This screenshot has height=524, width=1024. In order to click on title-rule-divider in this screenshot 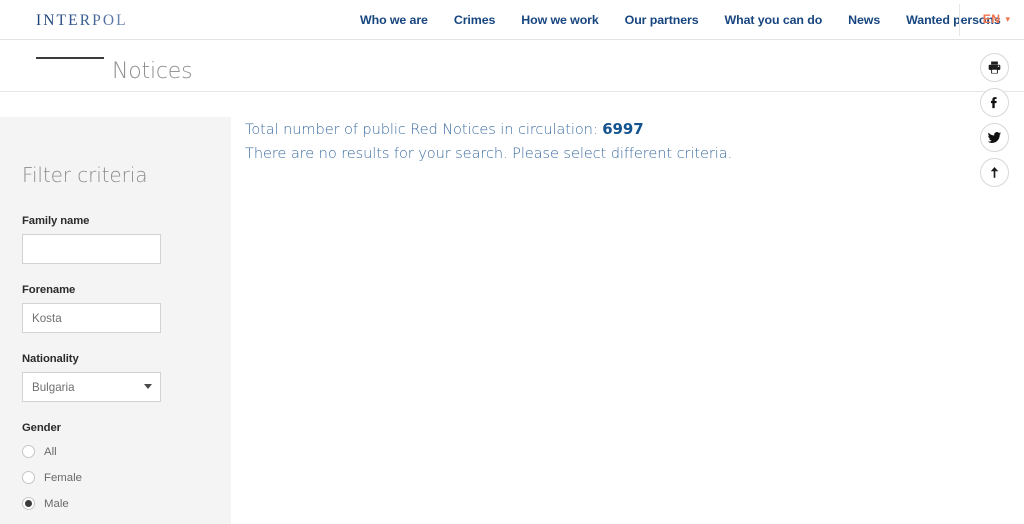, I will do `click(70, 58)`.